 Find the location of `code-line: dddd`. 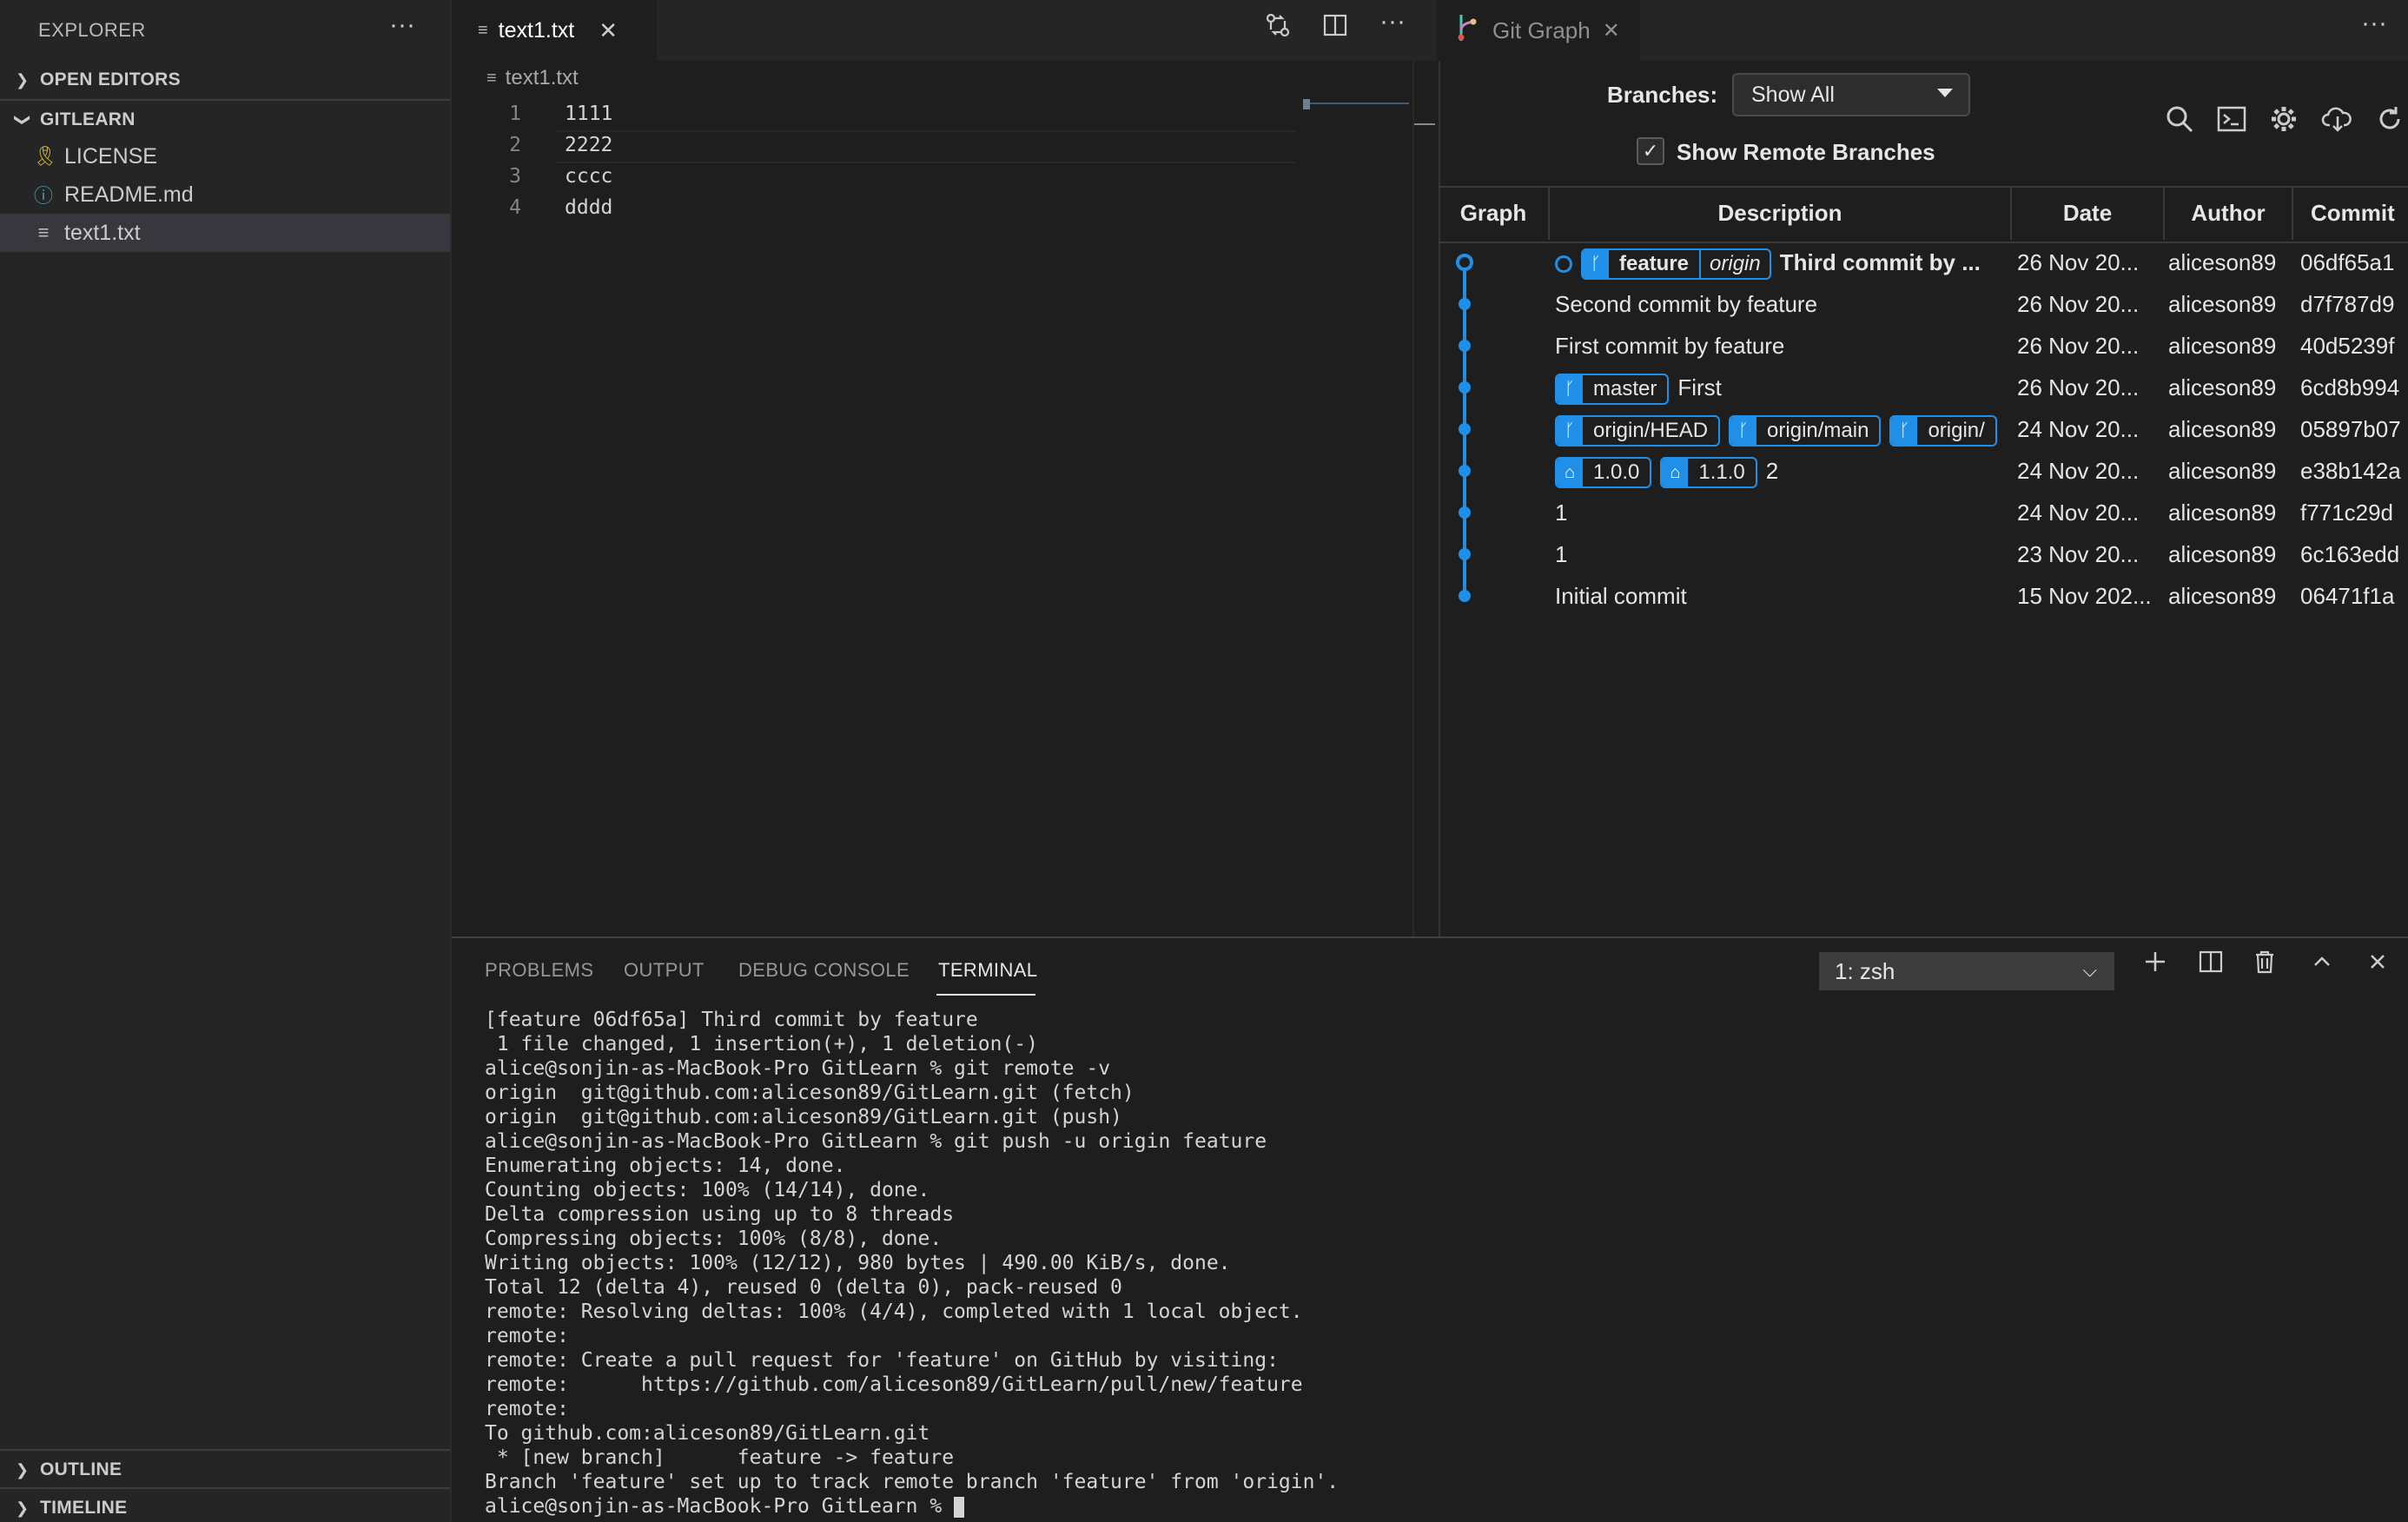

code-line: dddd is located at coordinates (589, 207).